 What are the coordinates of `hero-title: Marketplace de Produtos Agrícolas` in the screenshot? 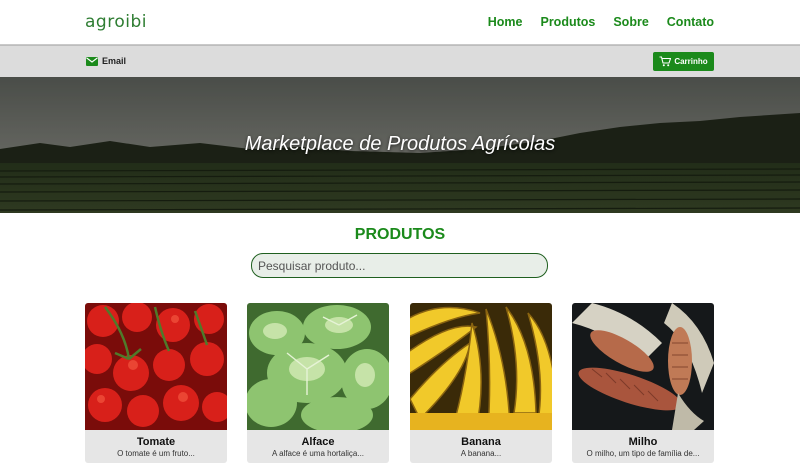 It's located at (400, 144).